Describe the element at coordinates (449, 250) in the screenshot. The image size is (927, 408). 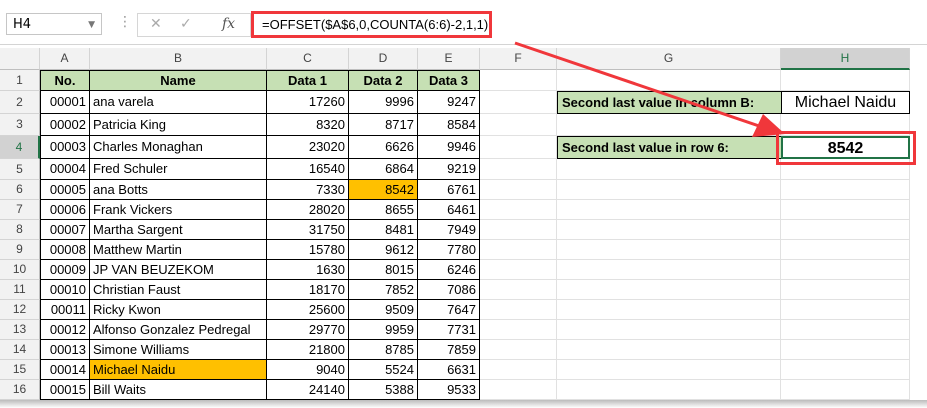
I see `cell-data3: 7780` at that location.